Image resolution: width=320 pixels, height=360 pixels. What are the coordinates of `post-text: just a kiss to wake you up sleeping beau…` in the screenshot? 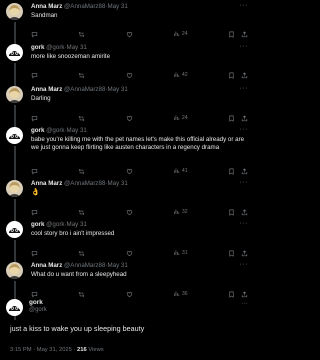 It's located at (77, 328).